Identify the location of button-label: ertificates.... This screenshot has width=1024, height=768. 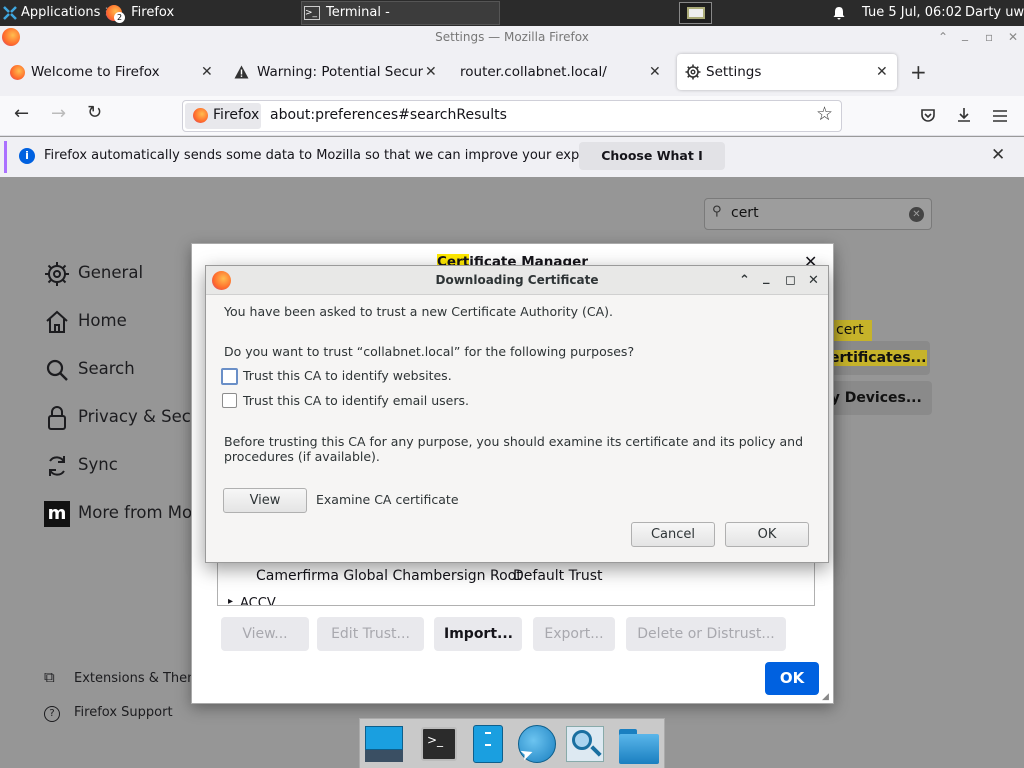
(878, 358).